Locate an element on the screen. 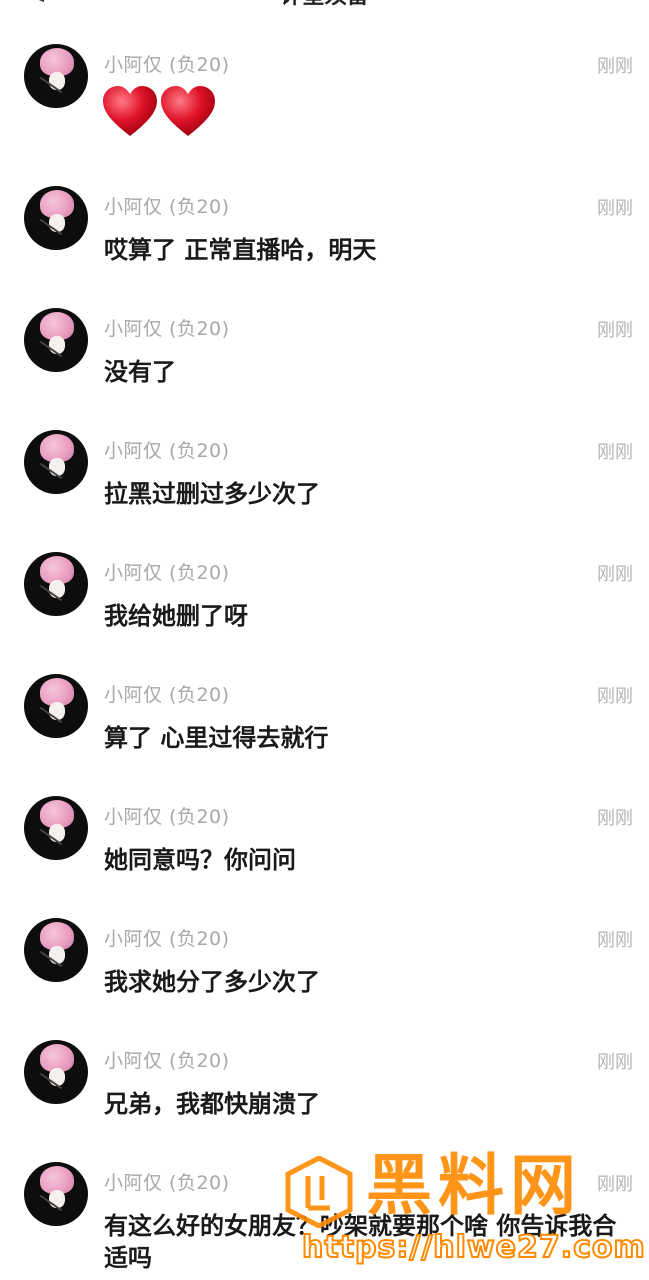  message-text: 有这么好的女朋友？吵架就要那个啥 你告诉我合适吗 is located at coordinates (360, 1242).